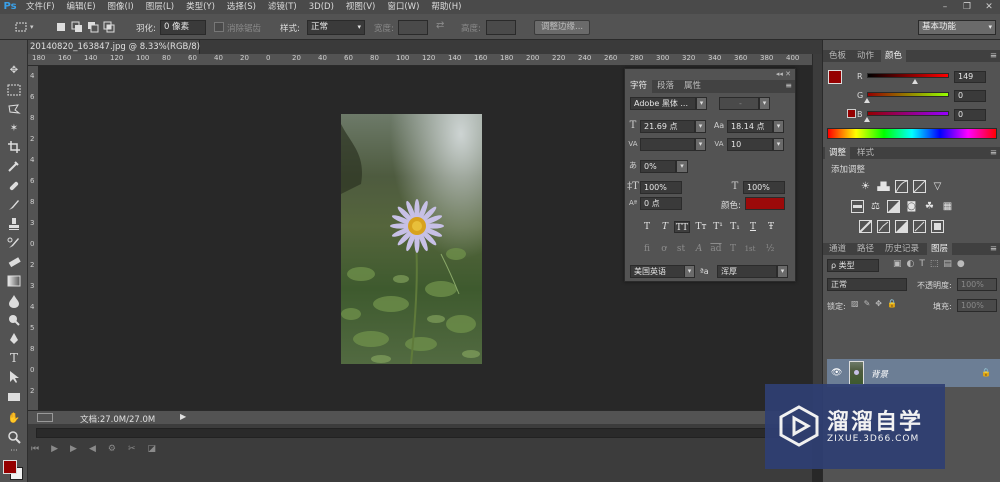 Image resolution: width=1000 pixels, height=482 pixels. Describe the element at coordinates (937, 226) in the screenshot. I see `selective-color-icon` at that location.